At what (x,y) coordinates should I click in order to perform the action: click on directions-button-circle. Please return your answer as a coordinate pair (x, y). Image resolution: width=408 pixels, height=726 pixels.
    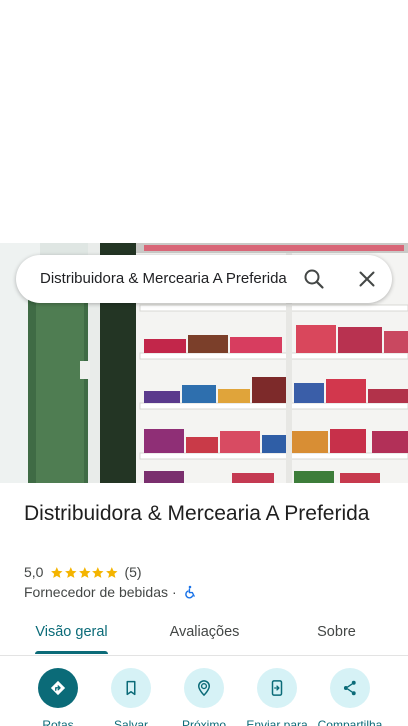
    Looking at the image, I should click on (58, 688).